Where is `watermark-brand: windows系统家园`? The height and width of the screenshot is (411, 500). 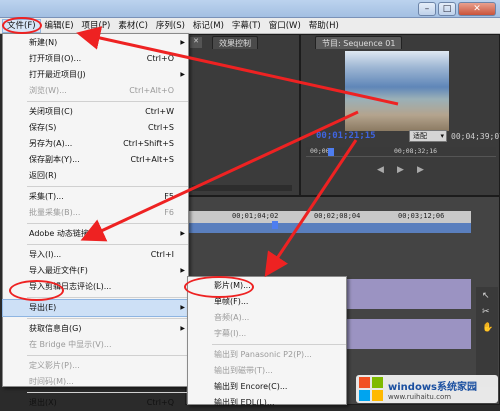 watermark-brand: windows系统家园 is located at coordinates (433, 387).